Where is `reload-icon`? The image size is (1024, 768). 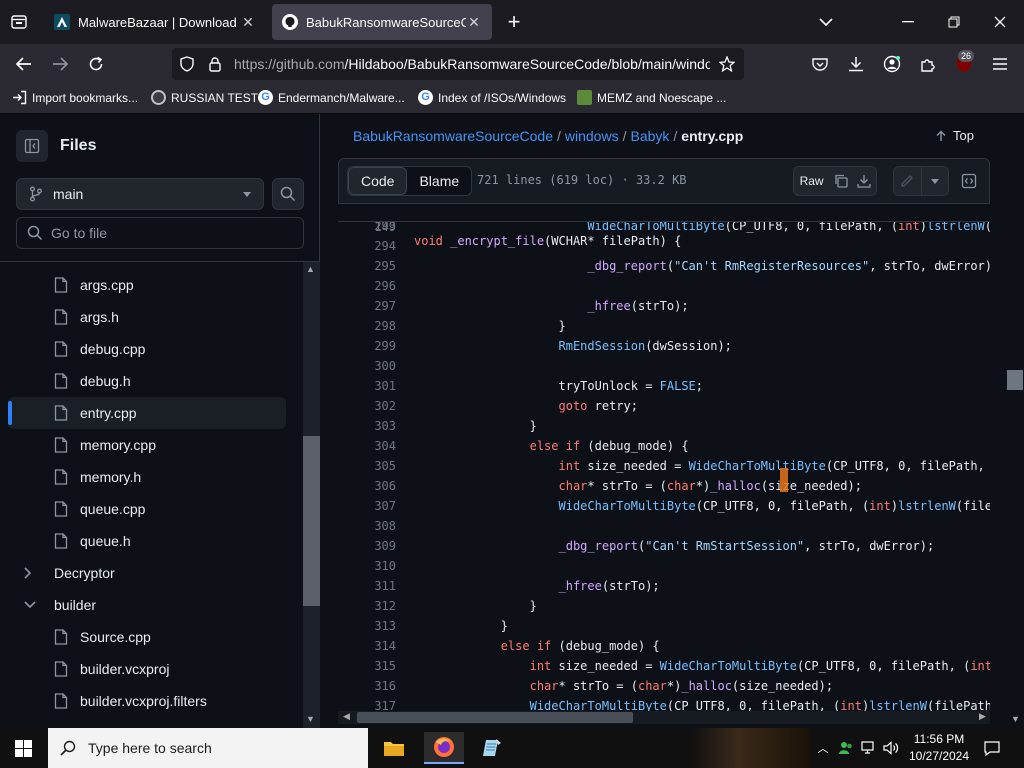
reload-icon is located at coordinates (96, 64).